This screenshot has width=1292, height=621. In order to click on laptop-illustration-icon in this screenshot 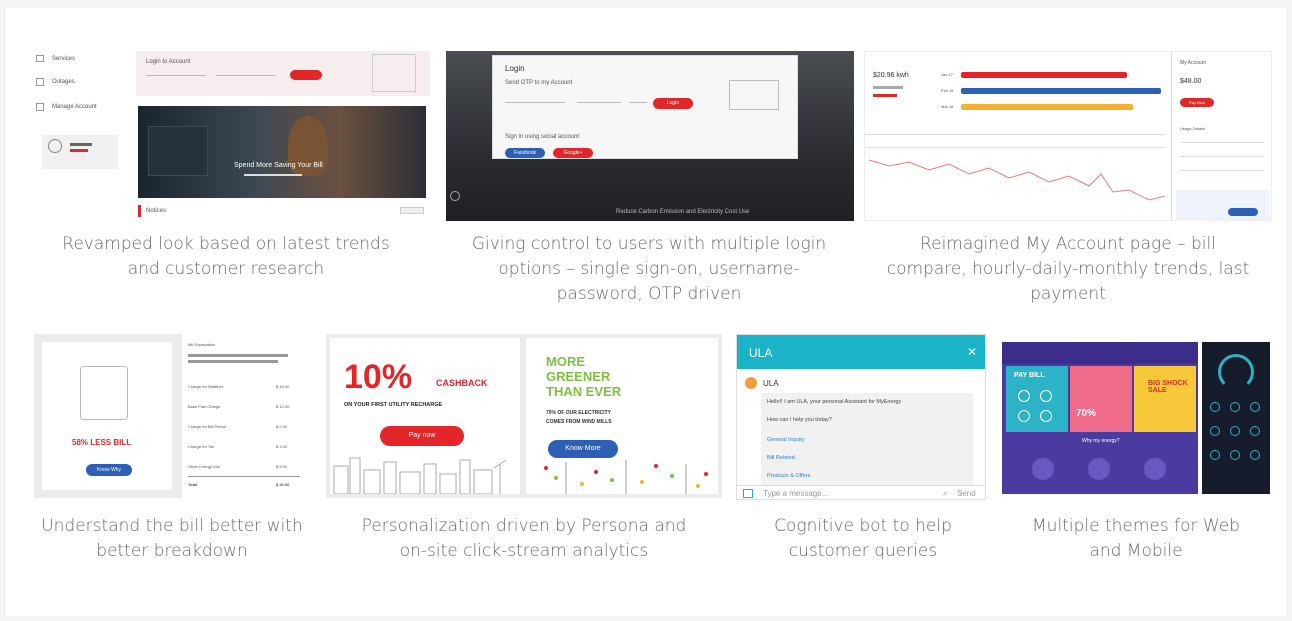, I will do `click(754, 95)`.